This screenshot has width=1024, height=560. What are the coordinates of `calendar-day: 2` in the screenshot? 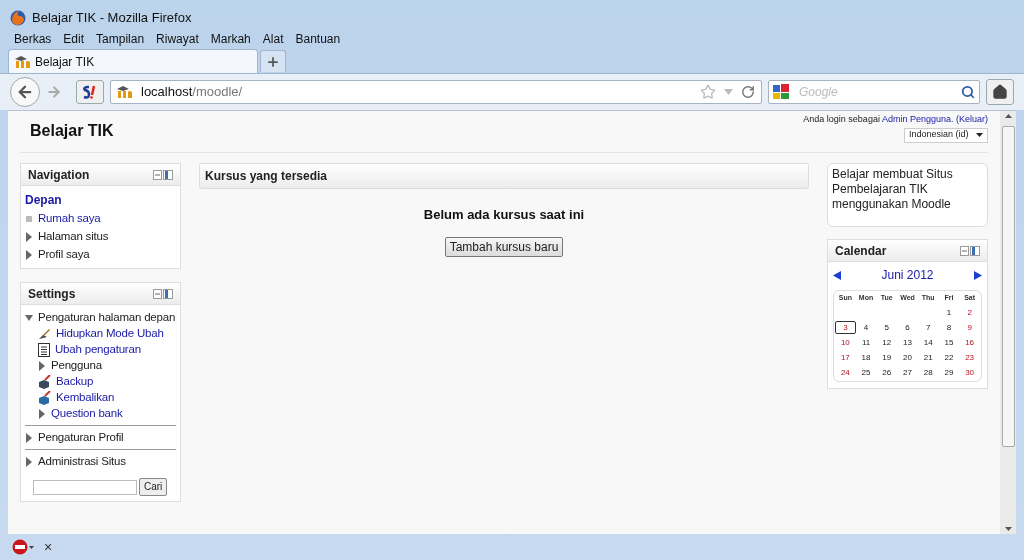 It's located at (969, 312).